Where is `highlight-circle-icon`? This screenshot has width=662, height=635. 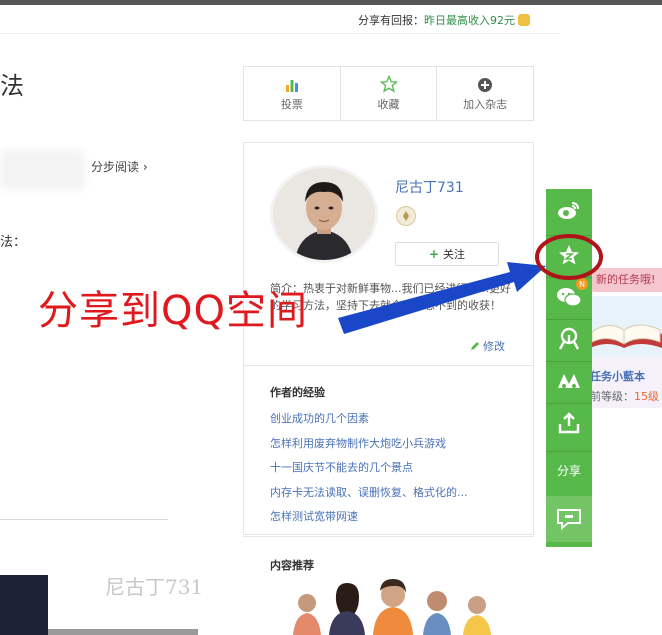
highlight-circle-icon is located at coordinates (569, 257).